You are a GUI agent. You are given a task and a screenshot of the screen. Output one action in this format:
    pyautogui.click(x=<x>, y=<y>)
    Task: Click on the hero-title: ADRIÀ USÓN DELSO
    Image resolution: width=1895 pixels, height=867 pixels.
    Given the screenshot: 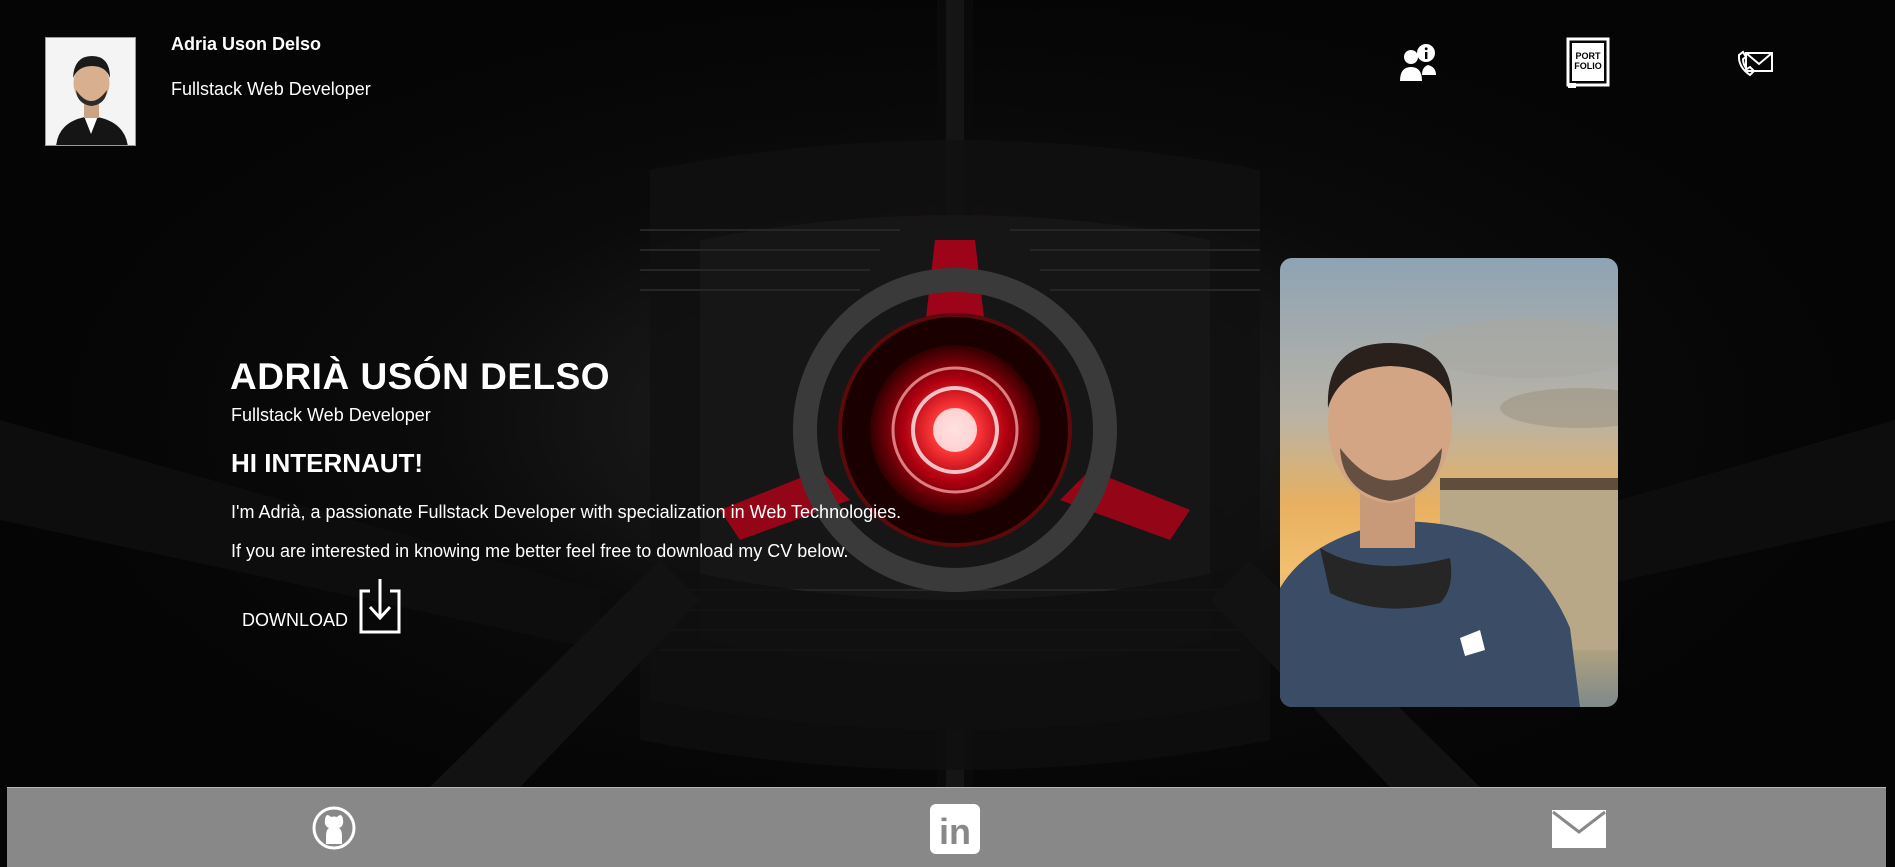 What is the action you would take?
    pyautogui.click(x=420, y=376)
    